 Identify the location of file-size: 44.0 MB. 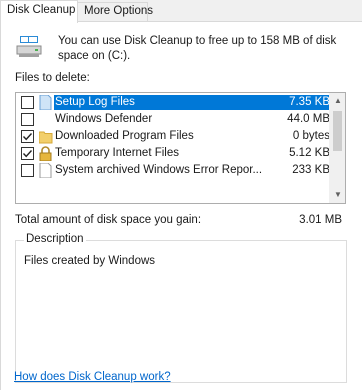
(308, 119).